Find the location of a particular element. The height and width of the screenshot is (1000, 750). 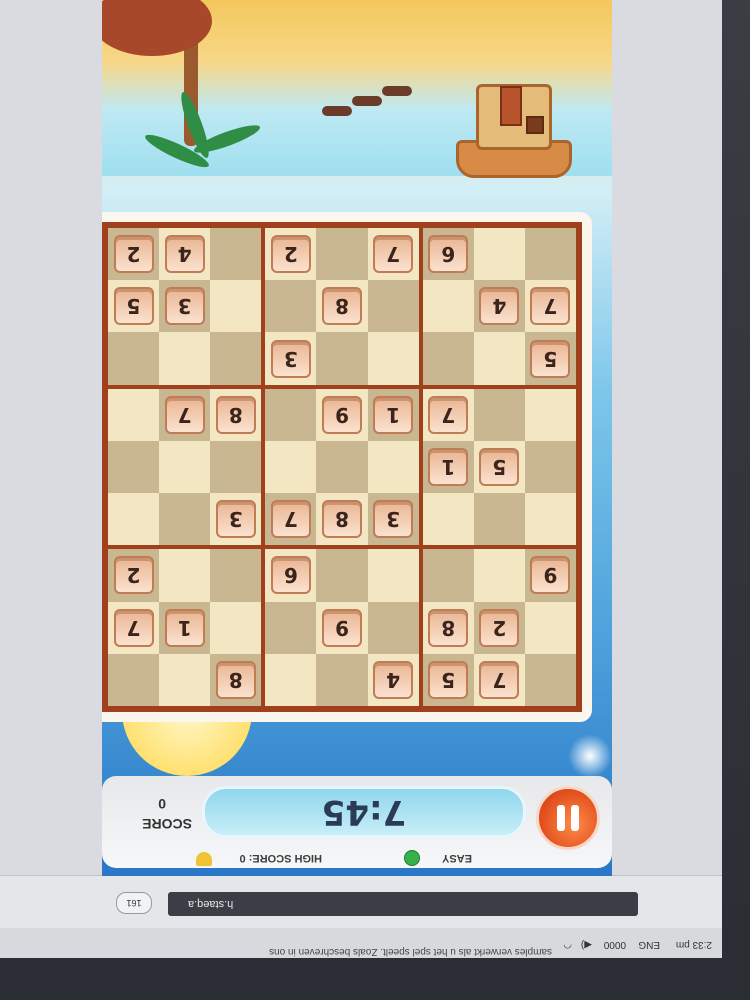

number-tile: 9 is located at coordinates (342, 627).